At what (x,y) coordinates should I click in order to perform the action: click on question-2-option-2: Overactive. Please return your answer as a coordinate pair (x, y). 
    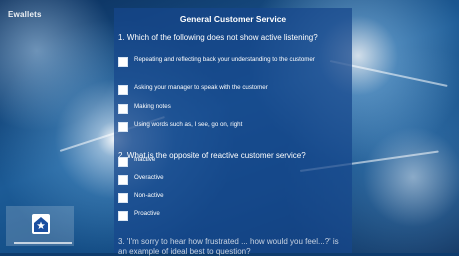
    Looking at the image, I should click on (233, 179).